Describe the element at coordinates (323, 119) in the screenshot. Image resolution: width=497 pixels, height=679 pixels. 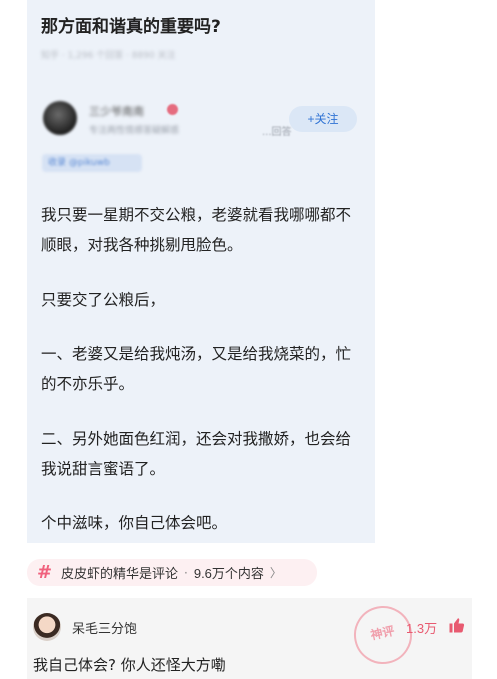
I see `follow-button: +关注` at that location.